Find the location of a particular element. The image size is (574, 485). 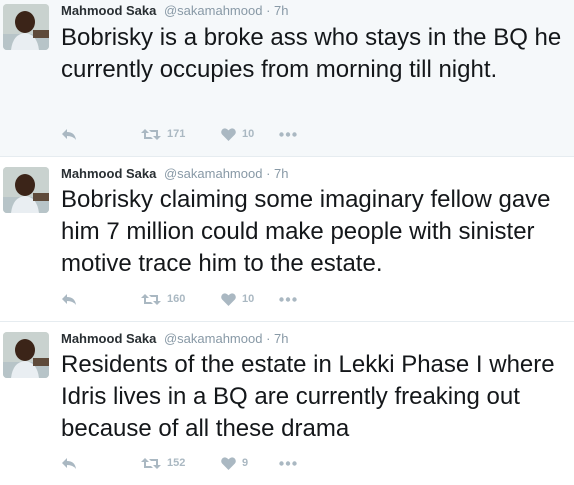

retweet-button: 171 is located at coordinates (181, 134).